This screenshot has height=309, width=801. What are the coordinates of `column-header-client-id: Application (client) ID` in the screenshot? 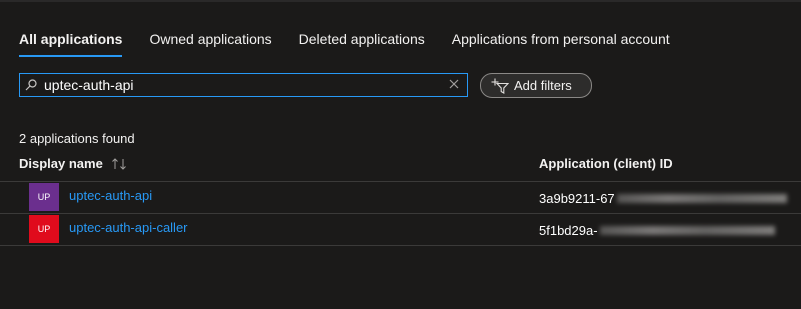 It's located at (606, 163).